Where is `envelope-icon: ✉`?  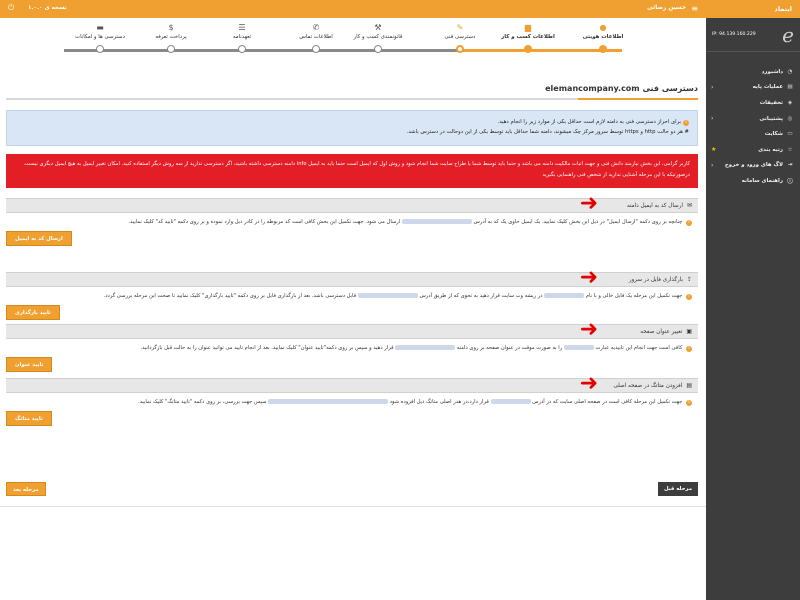
envelope-icon: ✉ is located at coordinates (689, 205).